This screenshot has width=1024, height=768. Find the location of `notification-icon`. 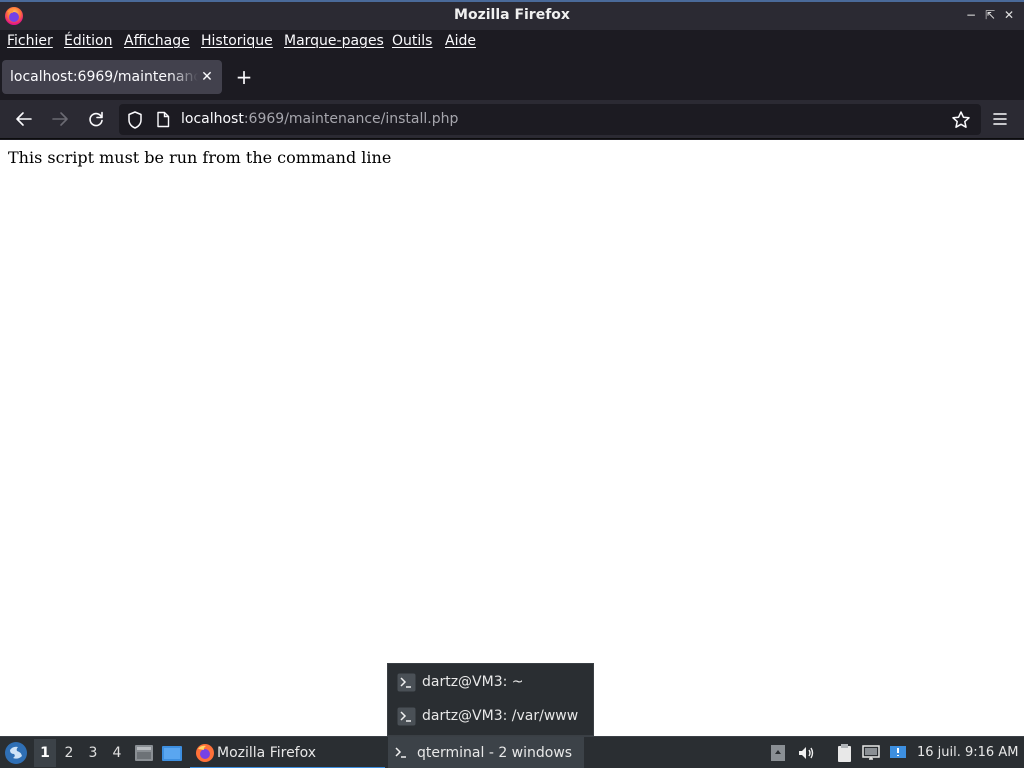

notification-icon is located at coordinates (898, 753).